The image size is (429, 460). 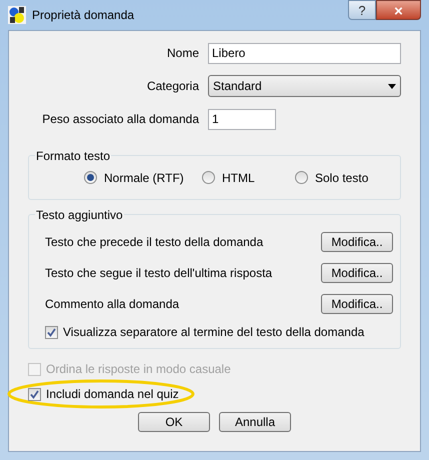 What do you see at coordinates (138, 369) in the screenshot?
I see `checkbox-label: Ordina le risposte in modo casuale` at bounding box center [138, 369].